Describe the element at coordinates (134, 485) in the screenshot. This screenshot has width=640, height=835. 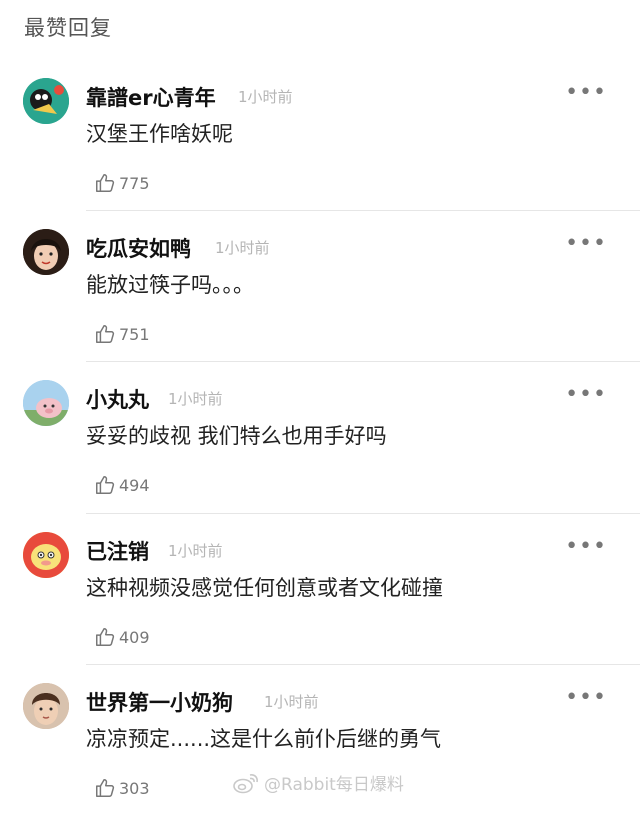
I see `like-count: 494` at that location.